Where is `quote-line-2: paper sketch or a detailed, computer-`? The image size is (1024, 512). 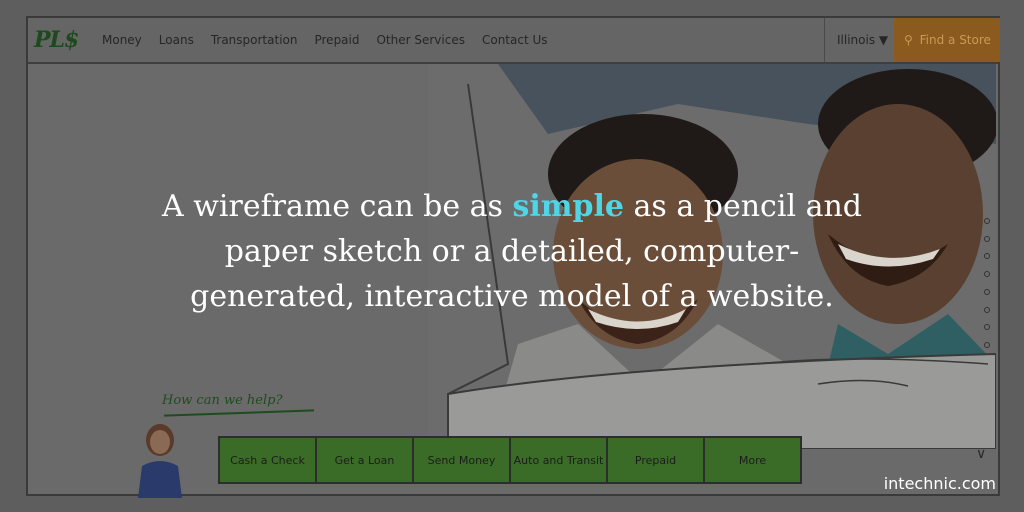 quote-line-2: paper sketch or a detailed, computer- is located at coordinates (512, 251).